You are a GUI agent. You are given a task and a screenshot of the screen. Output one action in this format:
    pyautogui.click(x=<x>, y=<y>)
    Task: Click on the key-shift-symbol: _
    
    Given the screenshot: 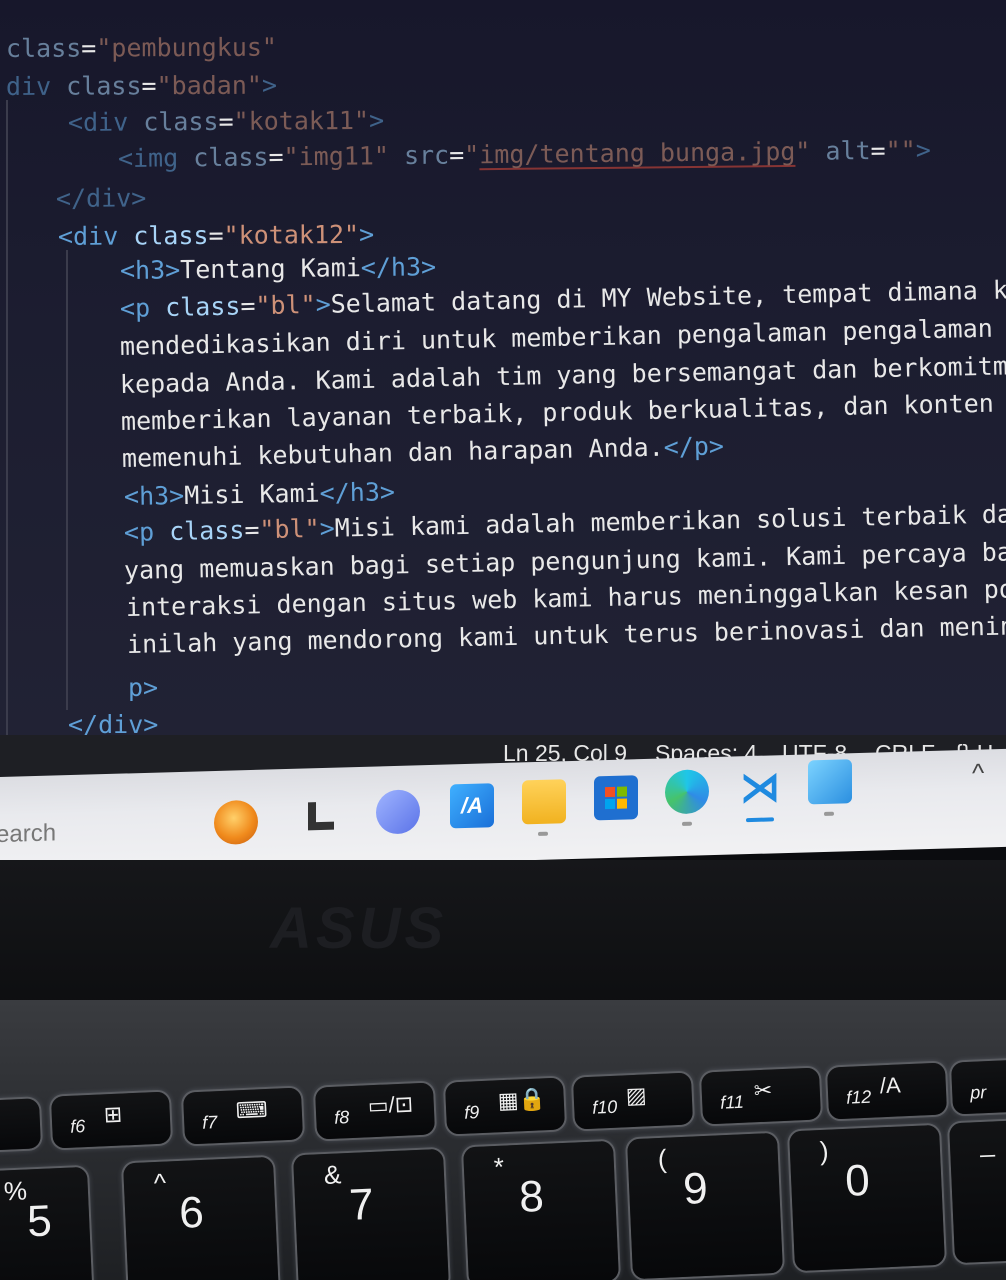 What is the action you would take?
    pyautogui.click(x=987, y=1142)
    